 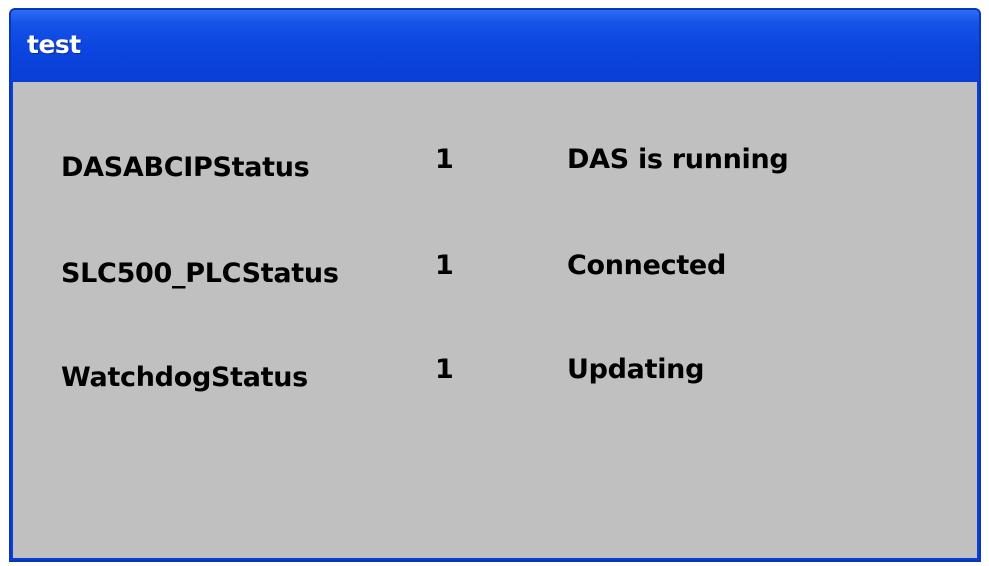 What do you see at coordinates (495, 374) in the screenshot?
I see `status-row: WatchdogStatus 1 Updating` at bounding box center [495, 374].